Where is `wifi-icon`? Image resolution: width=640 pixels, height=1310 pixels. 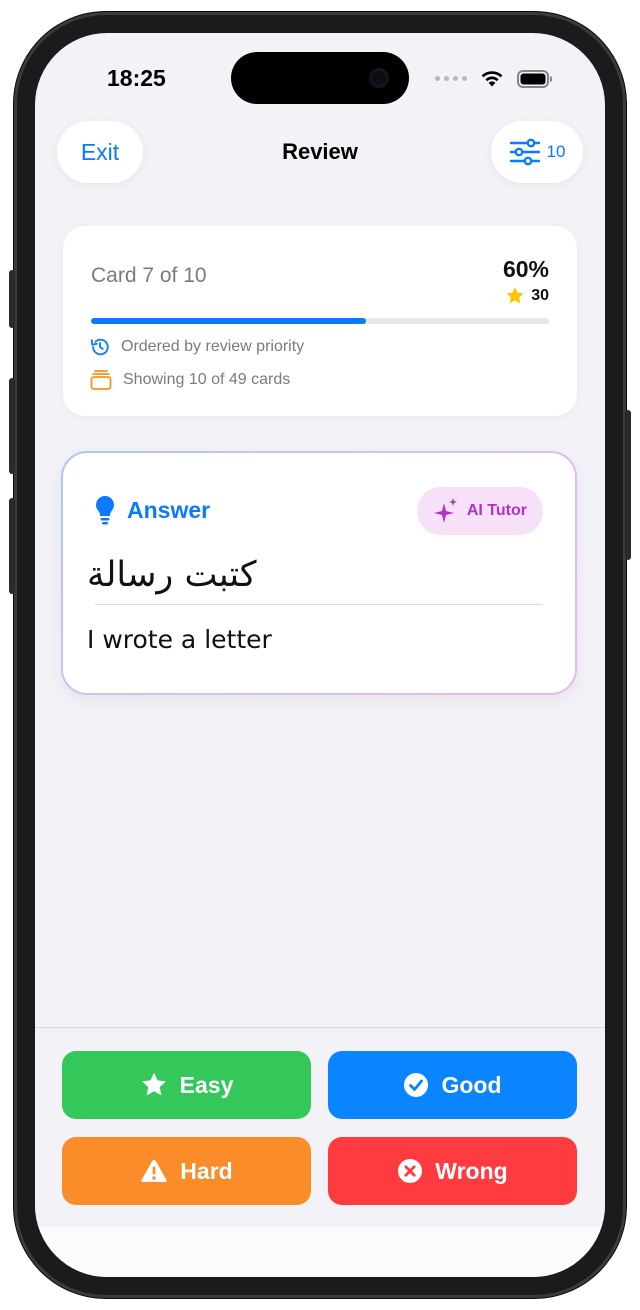
wifi-icon is located at coordinates (492, 79).